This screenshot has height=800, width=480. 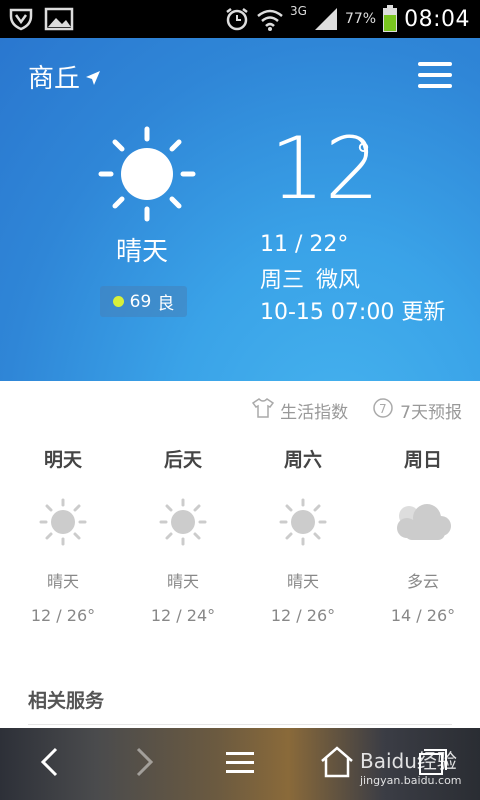 I want to click on forecast-day: 周六 晴天 12 / 26°, so click(x=303, y=535).